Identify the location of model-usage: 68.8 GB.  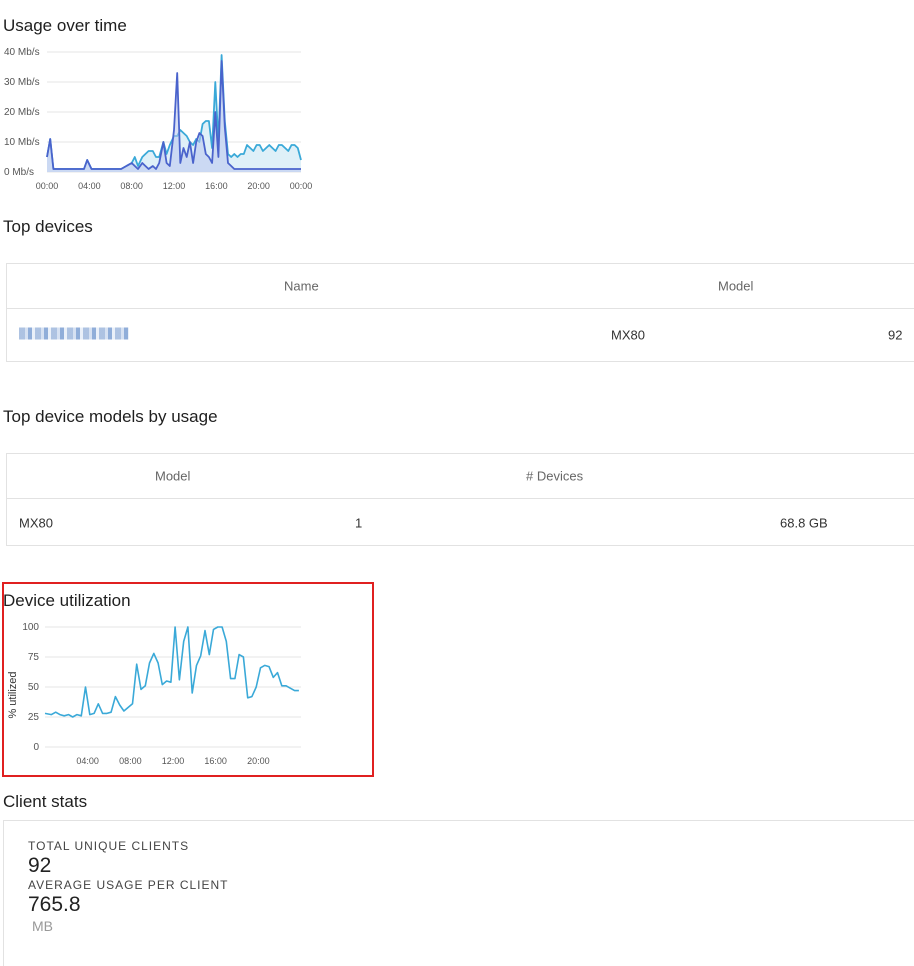
(804, 523).